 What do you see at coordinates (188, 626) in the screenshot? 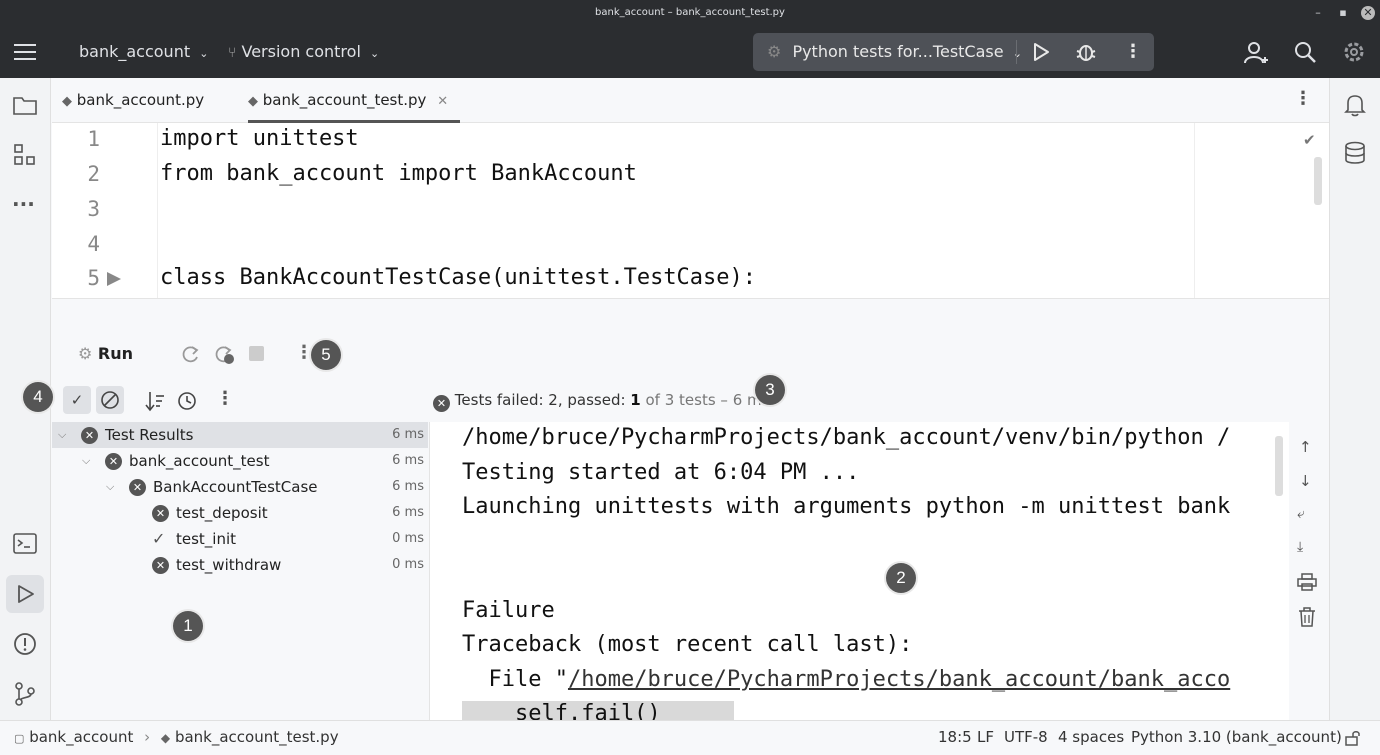
I see `annotation-badge-1: 1` at bounding box center [188, 626].